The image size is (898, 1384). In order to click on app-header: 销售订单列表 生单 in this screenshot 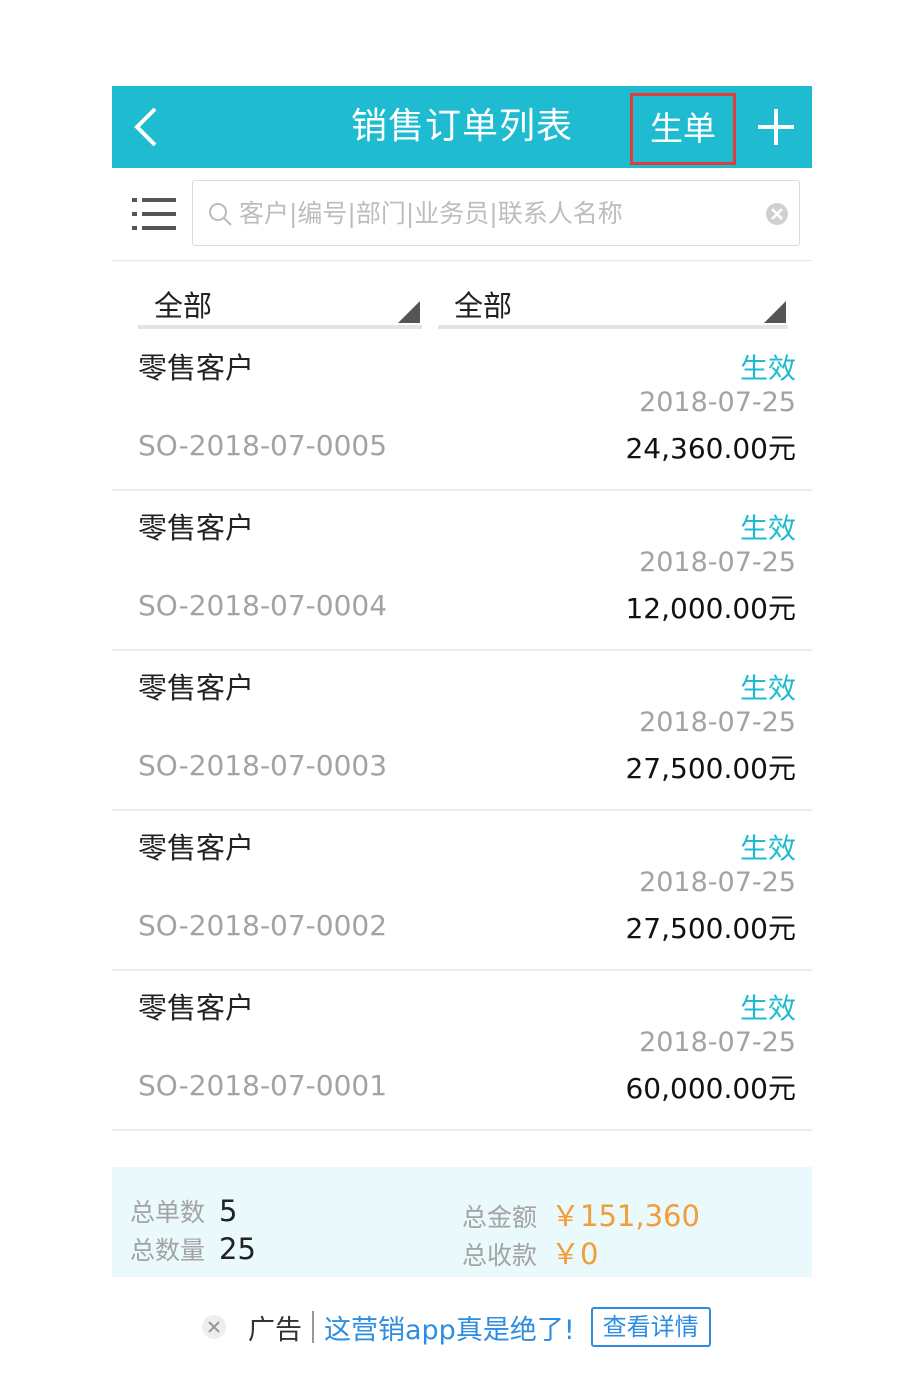, I will do `click(462, 127)`.